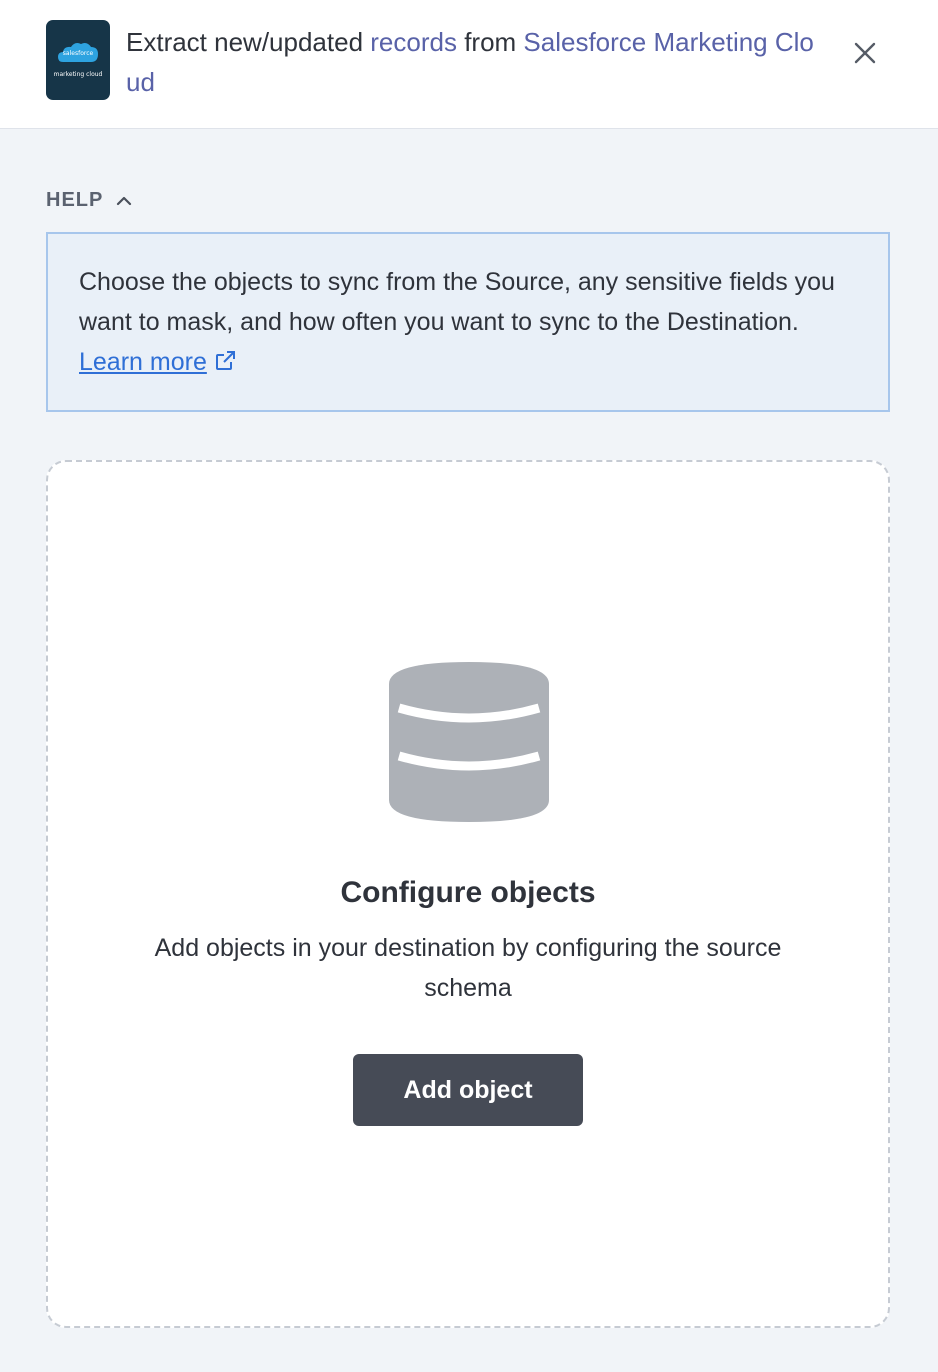 The height and width of the screenshot is (1372, 938). I want to click on help-toggle-label: HELP, so click(75, 199).